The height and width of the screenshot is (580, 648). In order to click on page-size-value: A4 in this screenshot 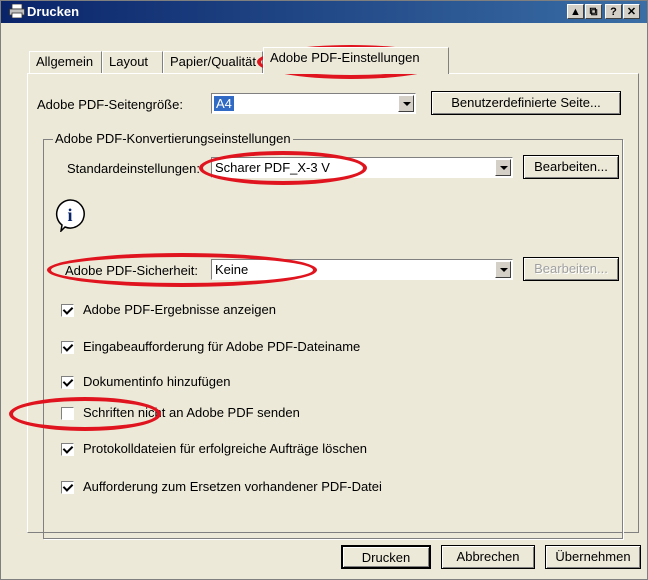, I will do `click(224, 103)`.